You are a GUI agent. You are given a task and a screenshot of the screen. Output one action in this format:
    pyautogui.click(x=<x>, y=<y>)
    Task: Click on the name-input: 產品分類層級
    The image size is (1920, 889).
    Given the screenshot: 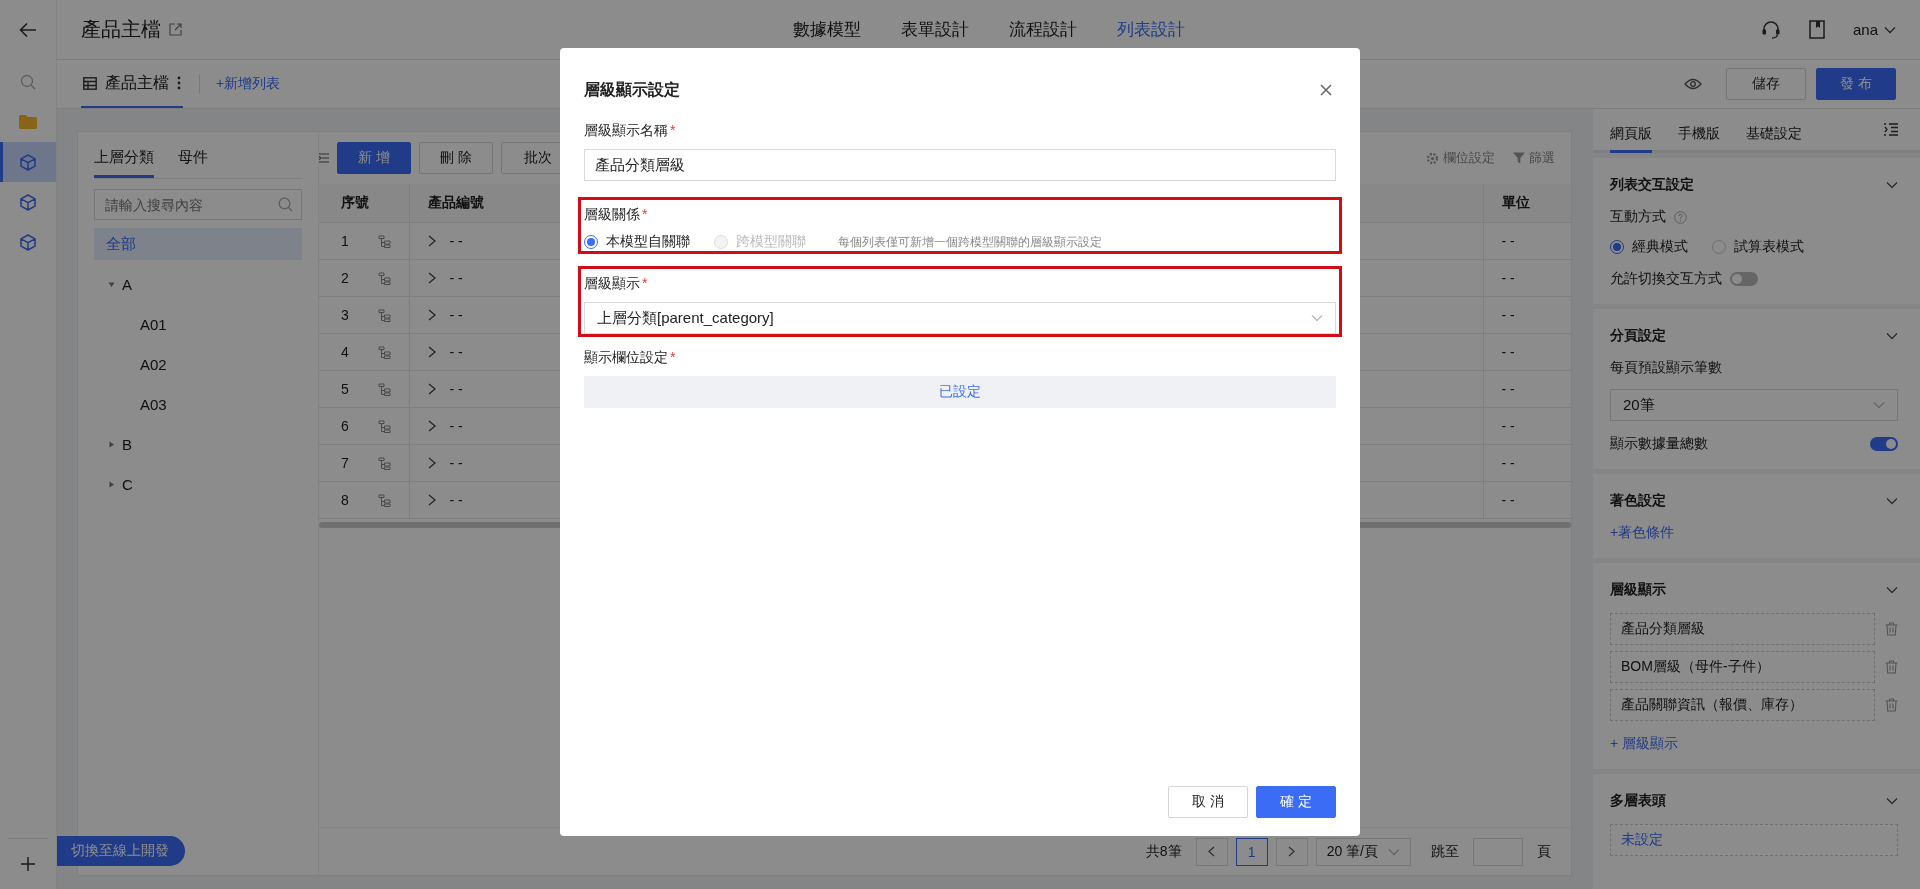 What is the action you would take?
    pyautogui.click(x=960, y=165)
    